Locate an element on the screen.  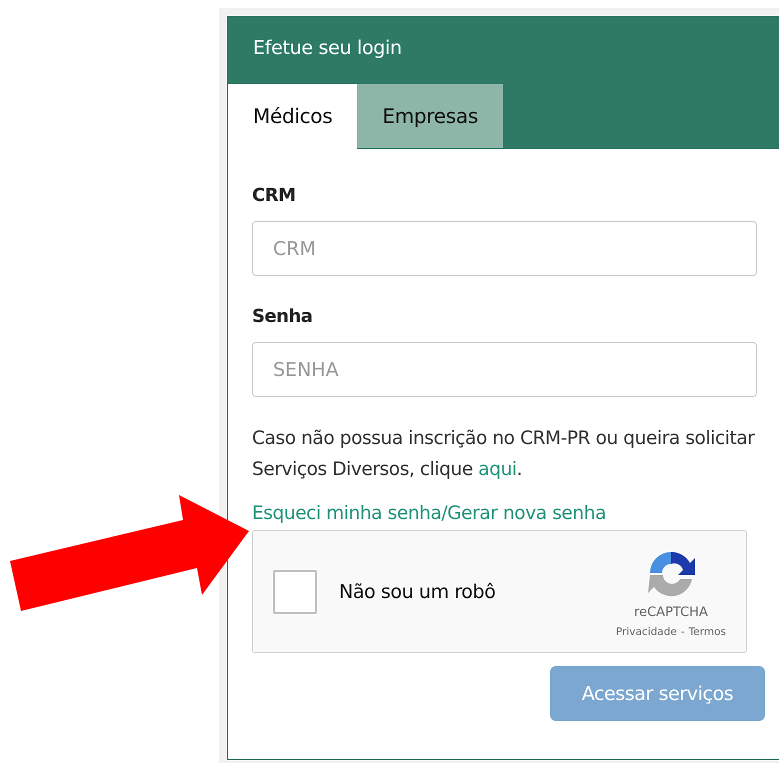
panel-title: Efetue seu login is located at coordinates (327, 48).